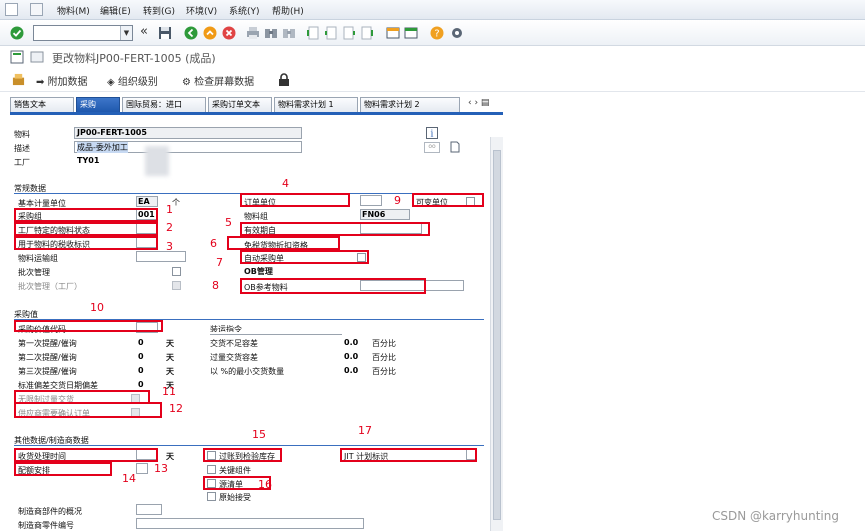 The height and width of the screenshot is (531, 865). Describe the element at coordinates (284, 80) in the screenshot. I see `lock-icon` at that location.